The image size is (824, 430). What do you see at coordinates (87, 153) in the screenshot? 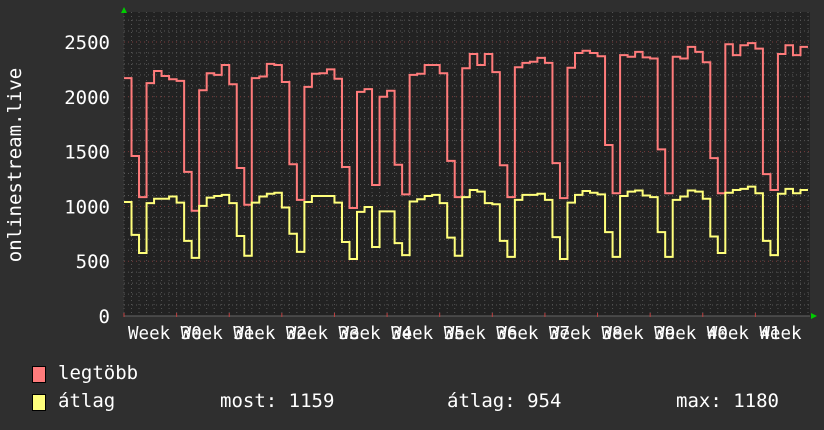
I see `y-tick-label: 1500` at bounding box center [87, 153].